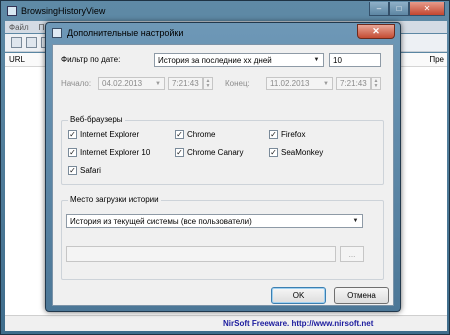 This screenshot has height=335, width=450. I want to click on checkbox-label: Safari, so click(90, 170).